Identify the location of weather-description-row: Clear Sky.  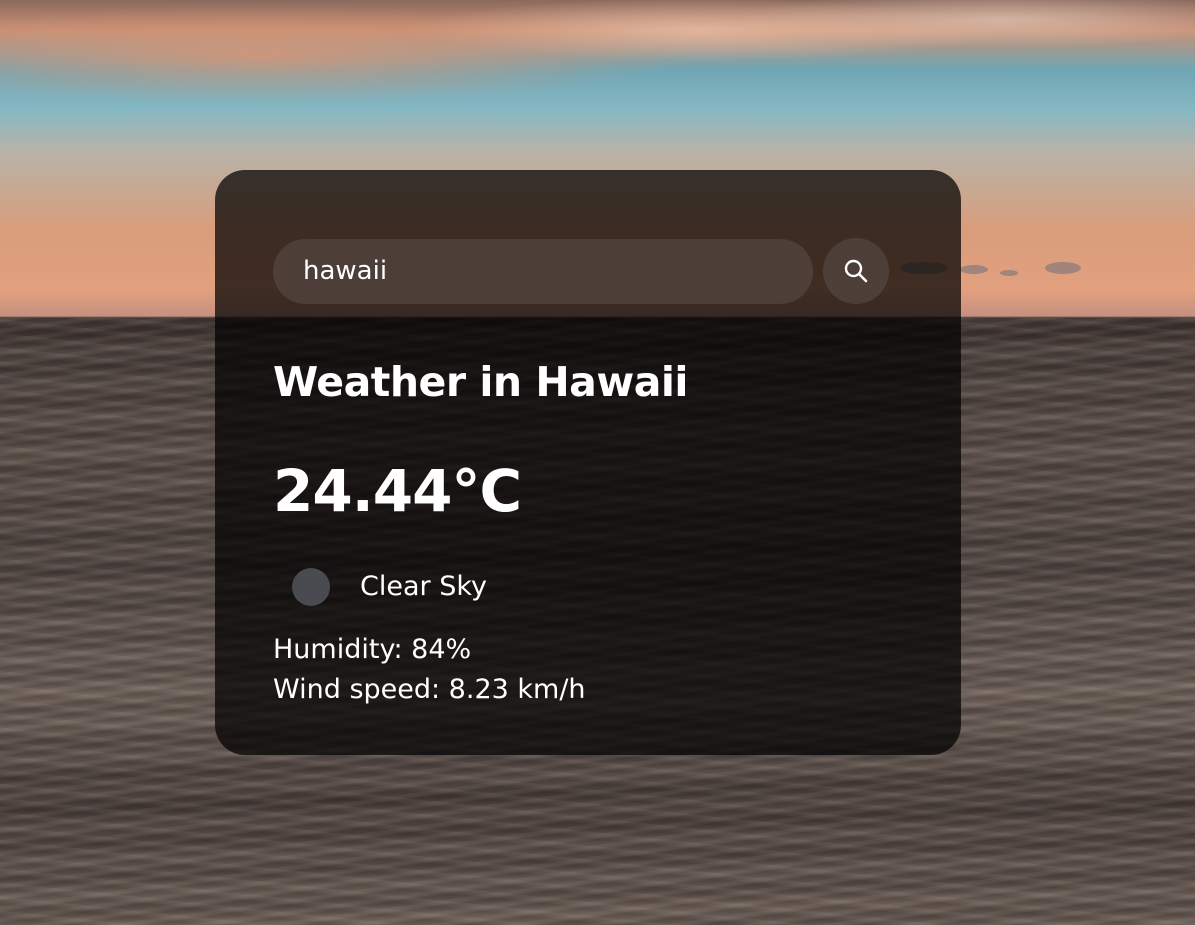
(582, 587).